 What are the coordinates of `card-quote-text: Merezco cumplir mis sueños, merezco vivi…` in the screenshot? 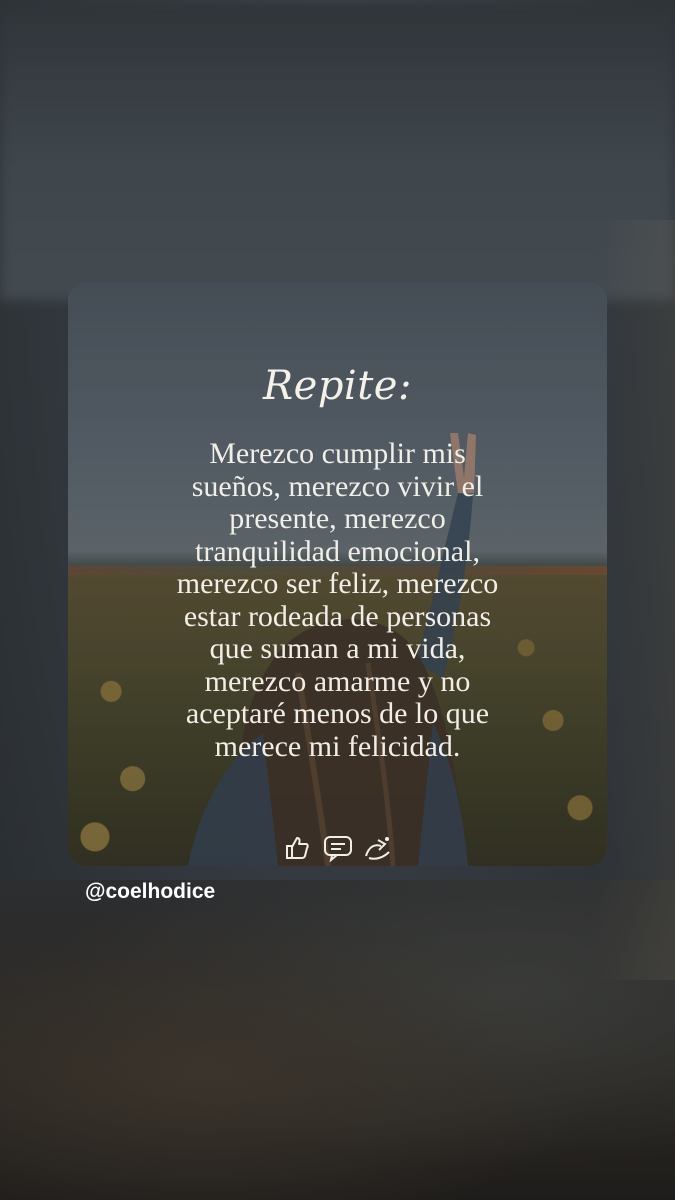 It's located at (337, 600).